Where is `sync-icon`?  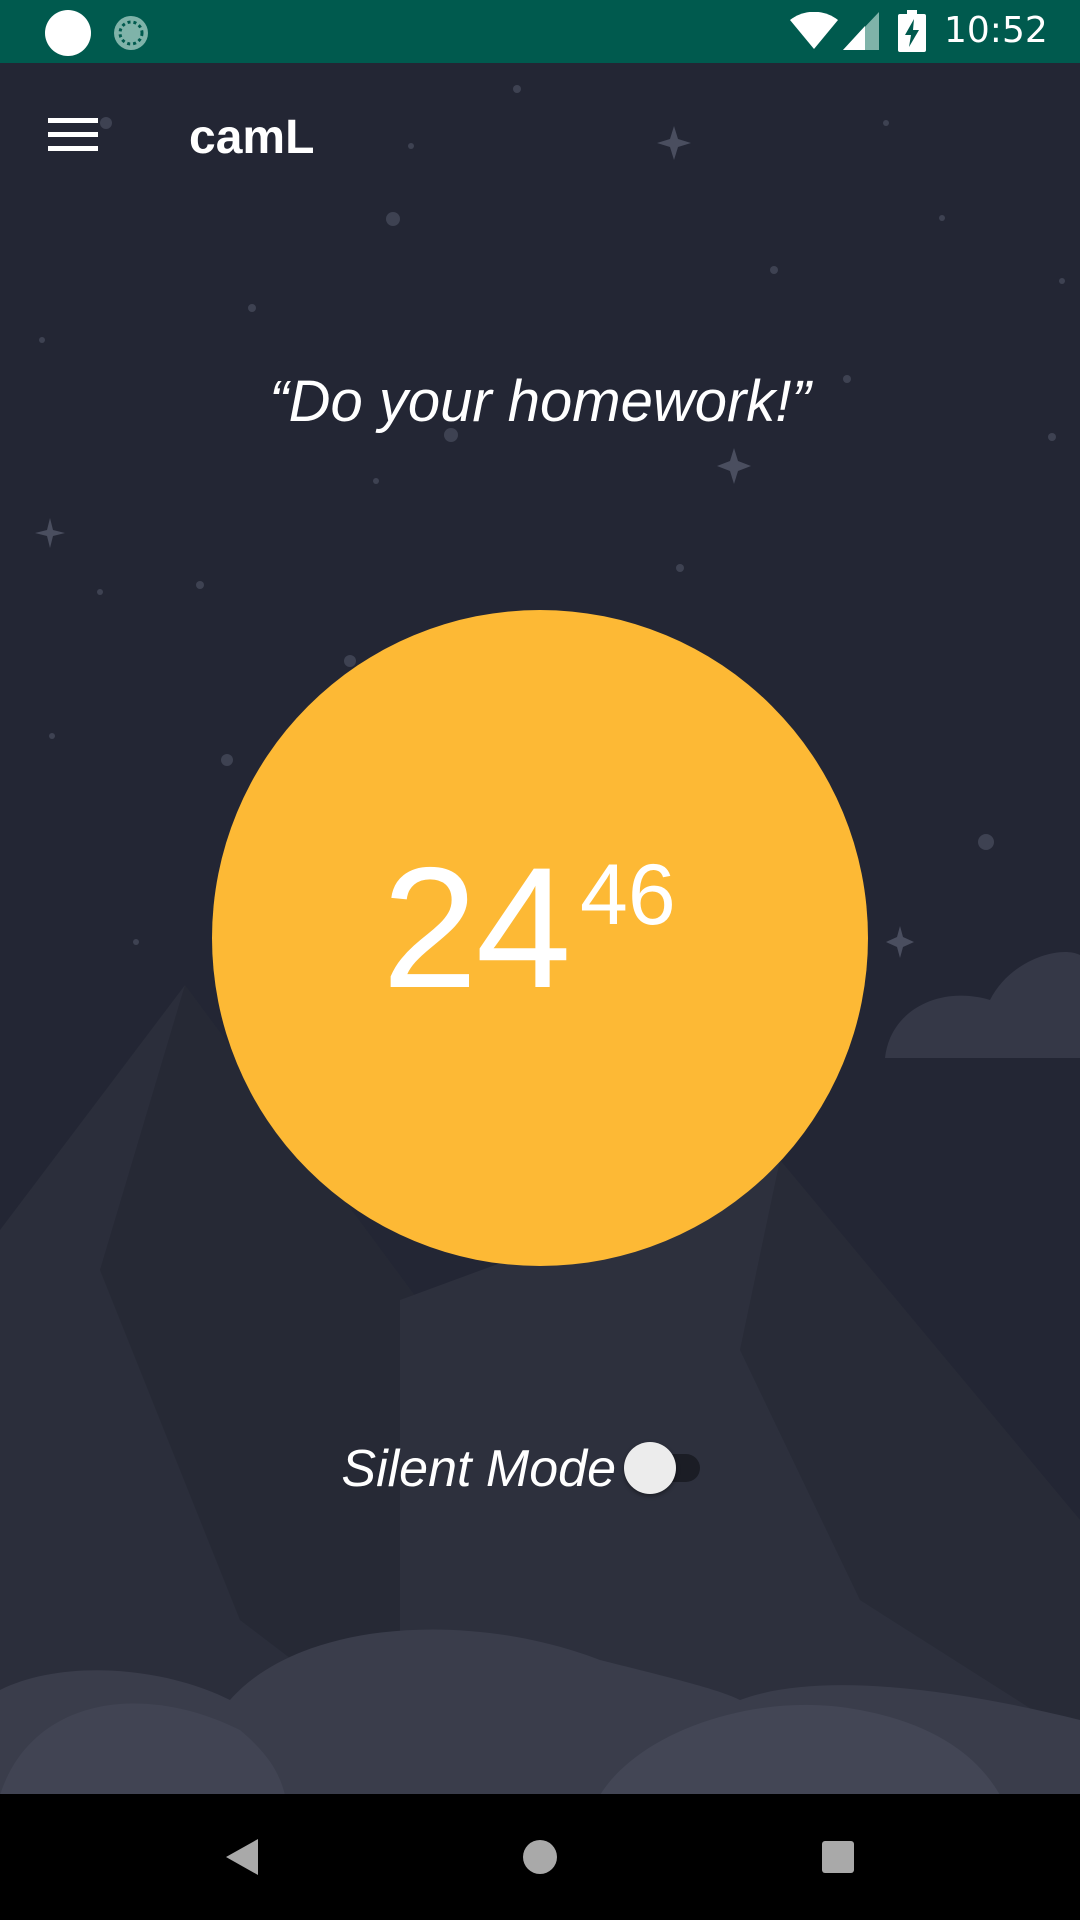 sync-icon is located at coordinates (131, 33).